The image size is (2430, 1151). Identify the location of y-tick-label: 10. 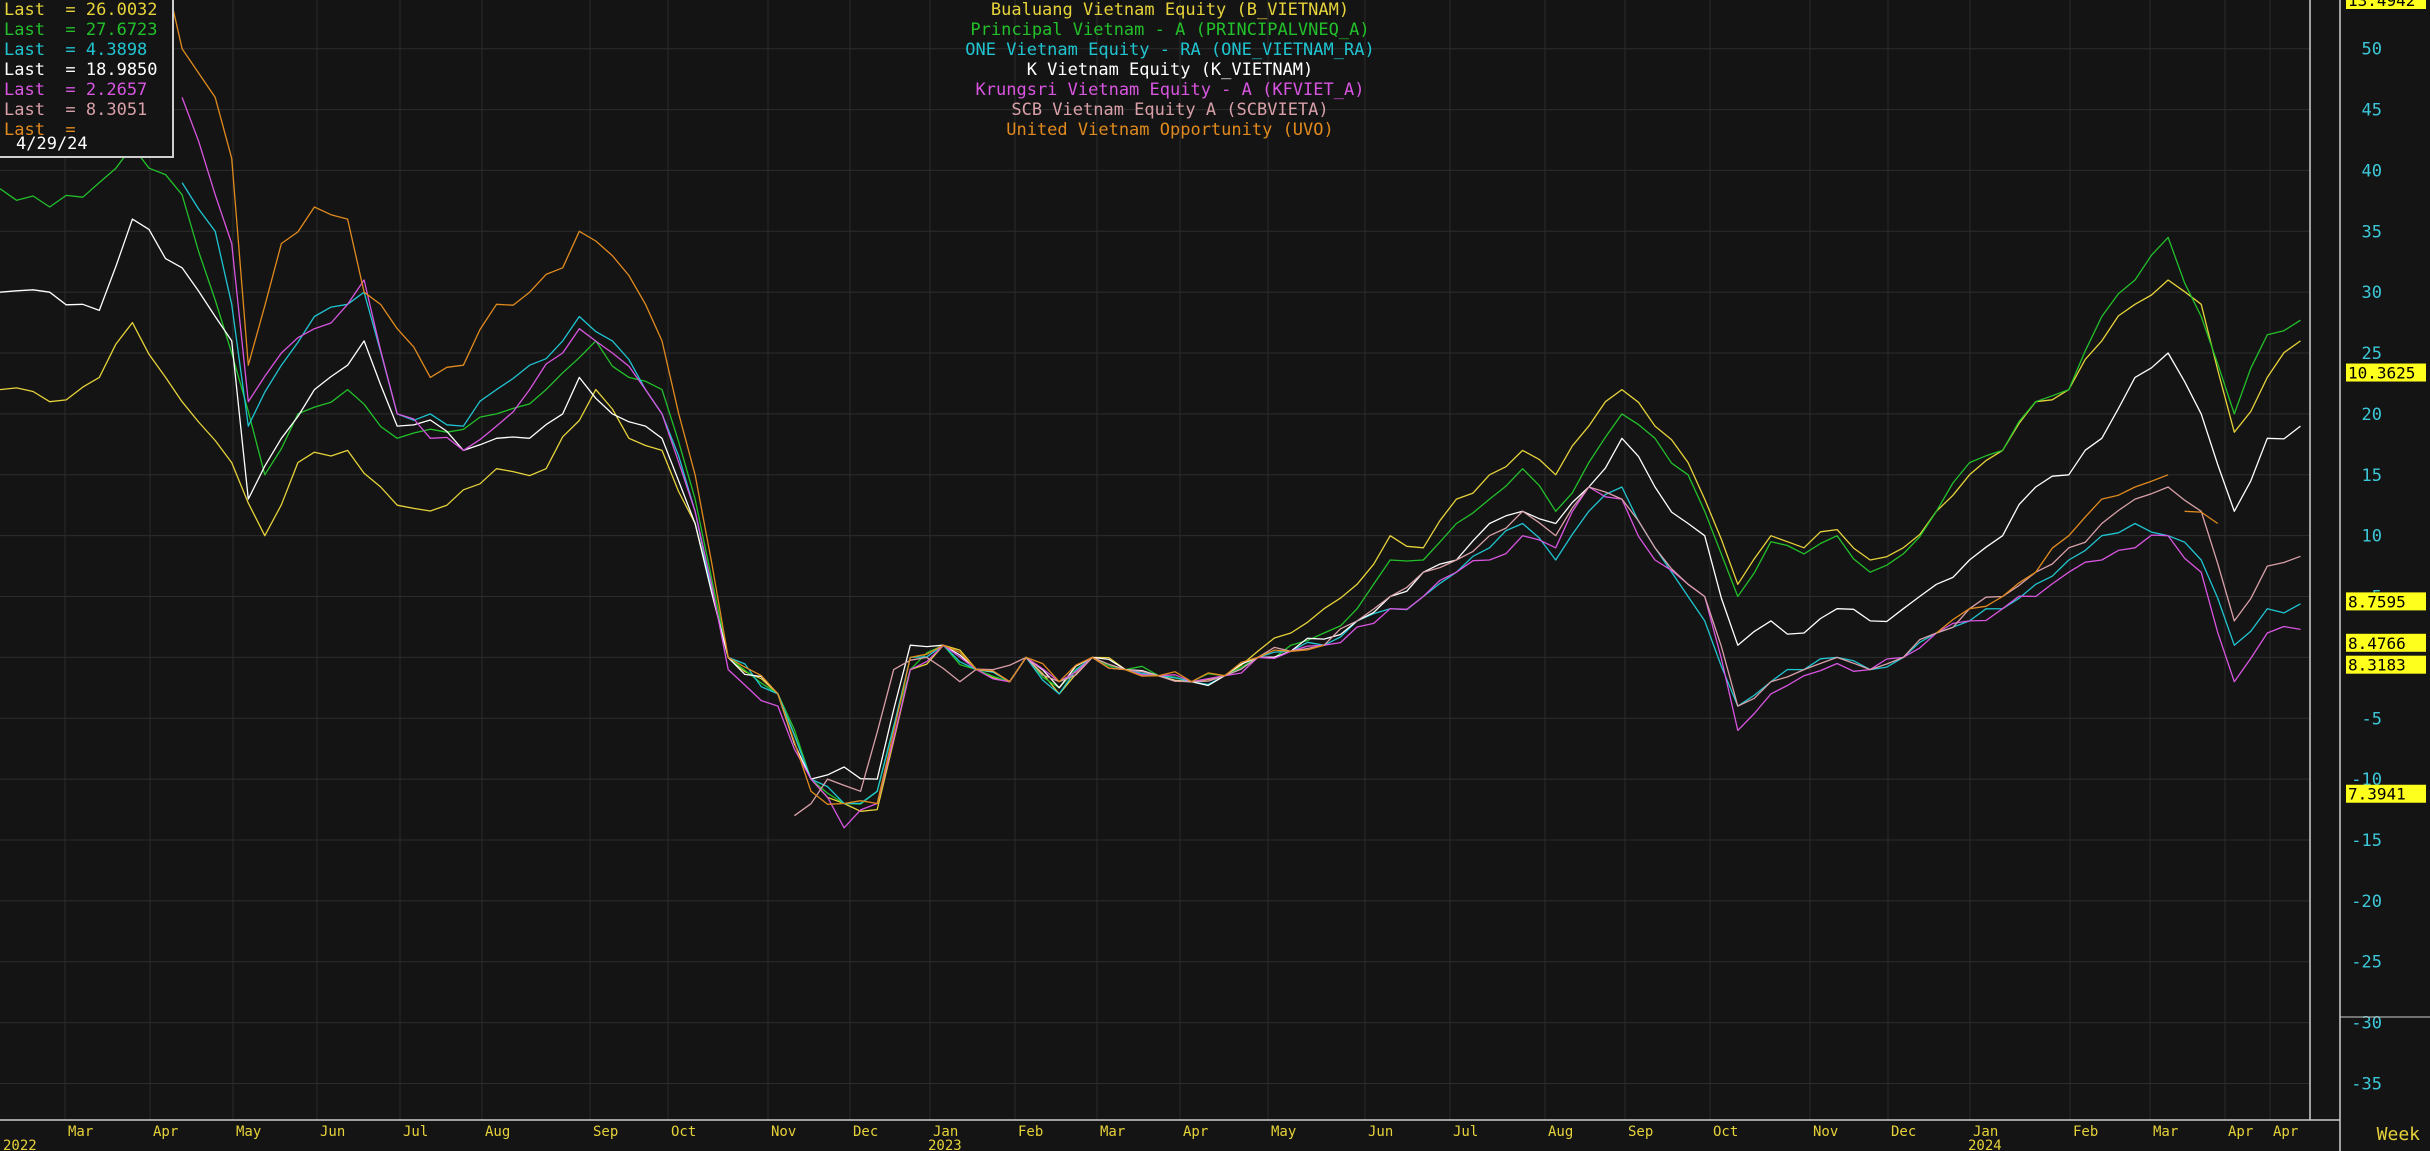
(2372, 537).